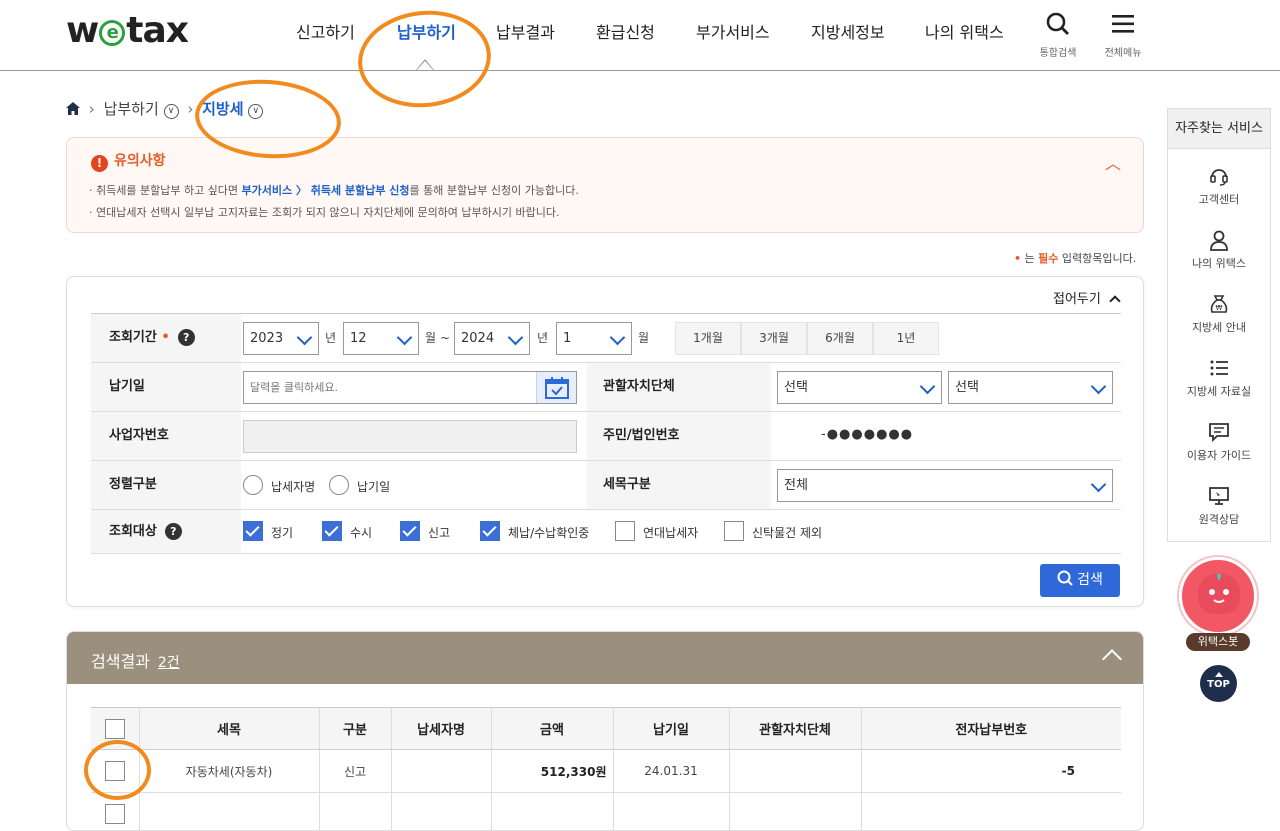 The image size is (1280, 831). I want to click on home-icon, so click(73, 108).